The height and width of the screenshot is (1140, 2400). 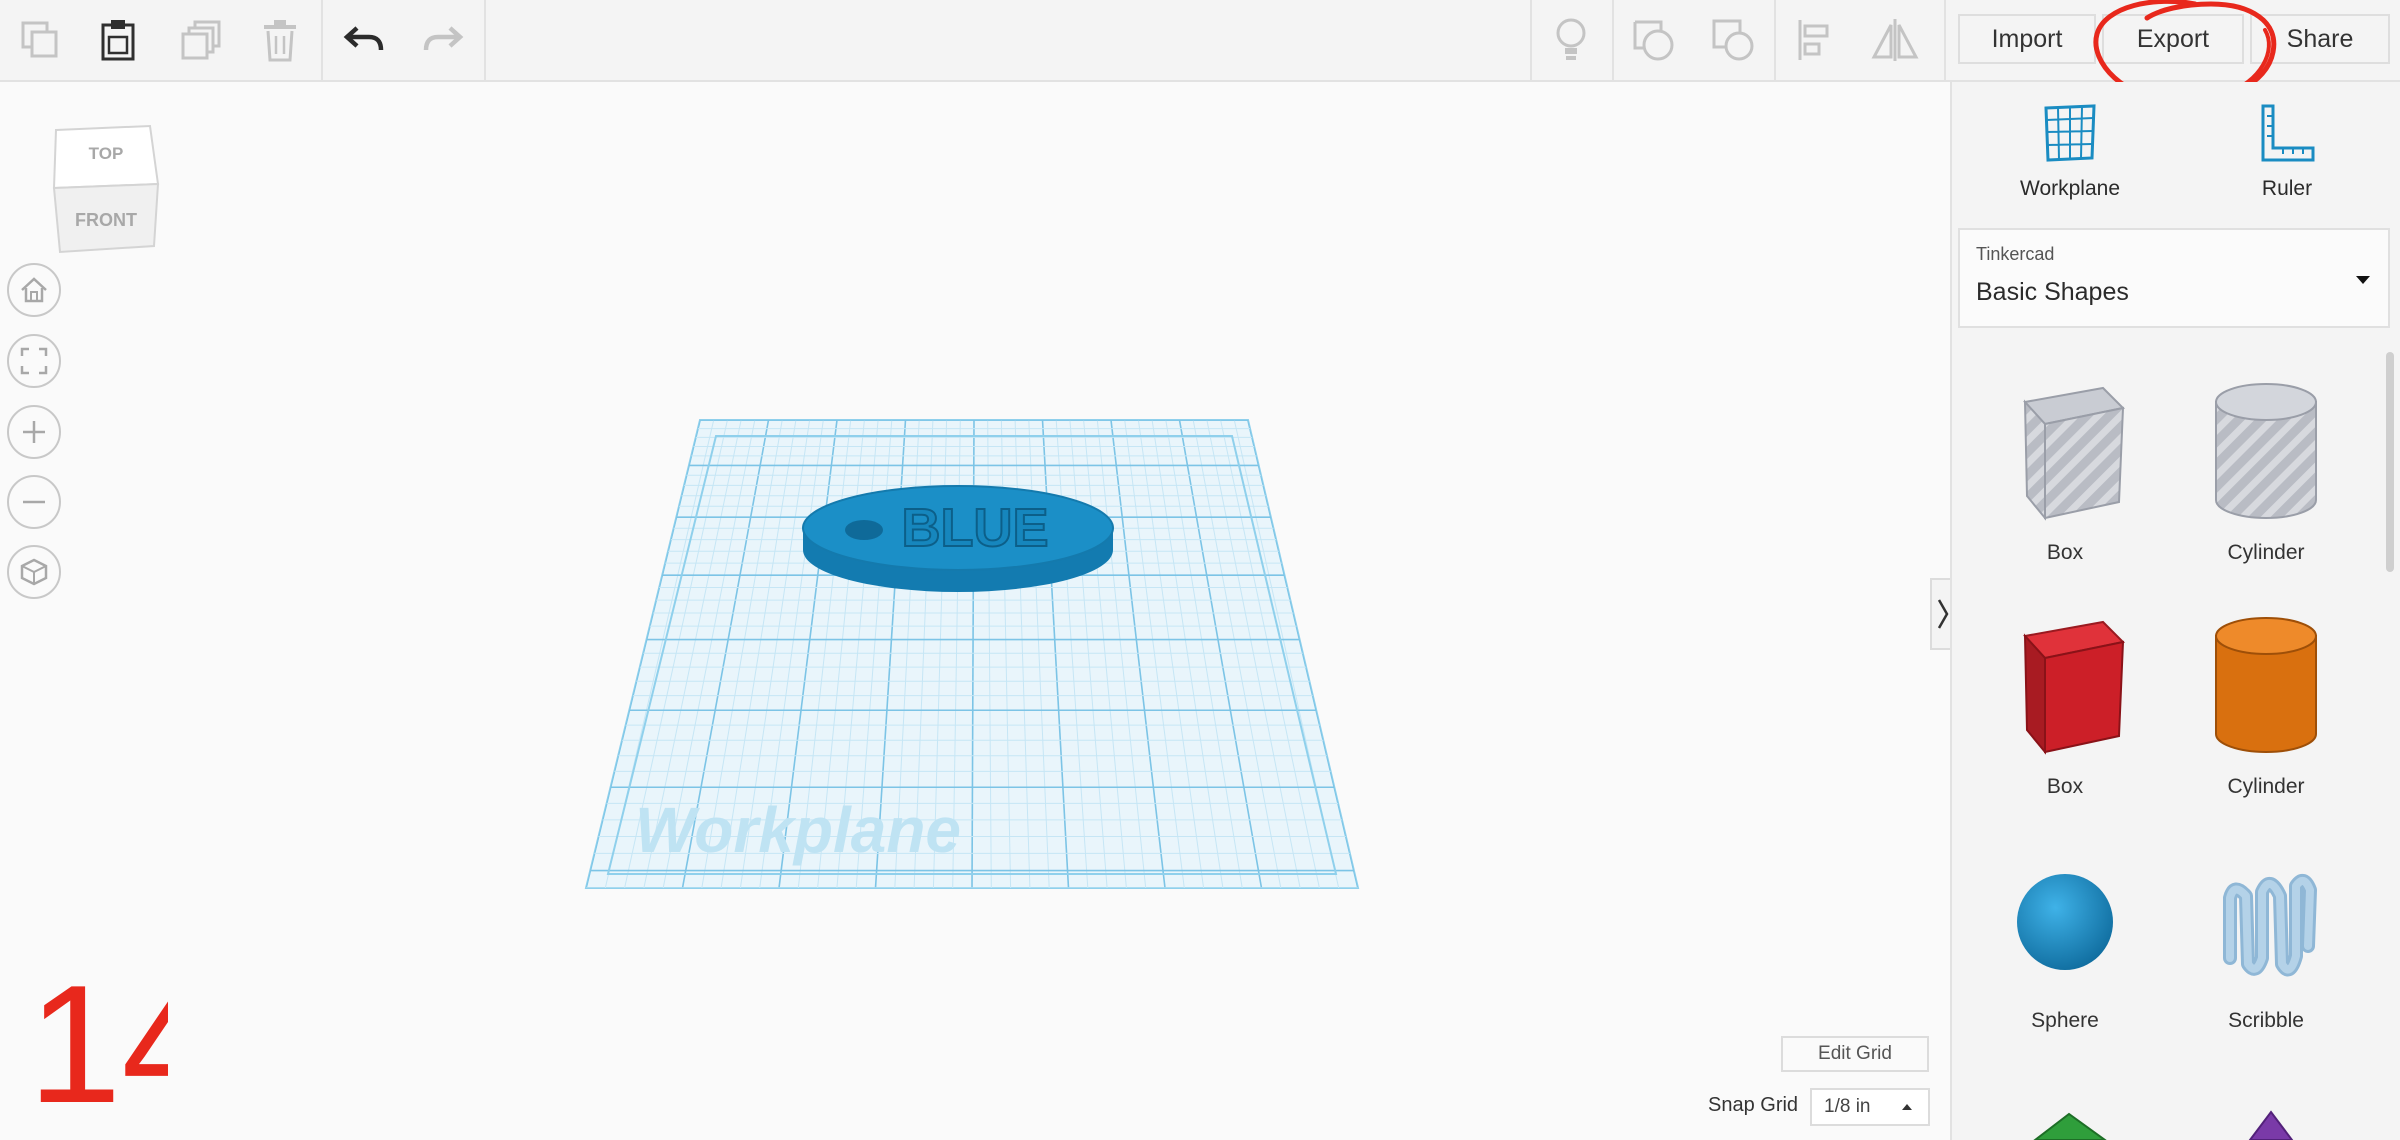 I want to click on scribble-icon, so click(x=2270, y=925).